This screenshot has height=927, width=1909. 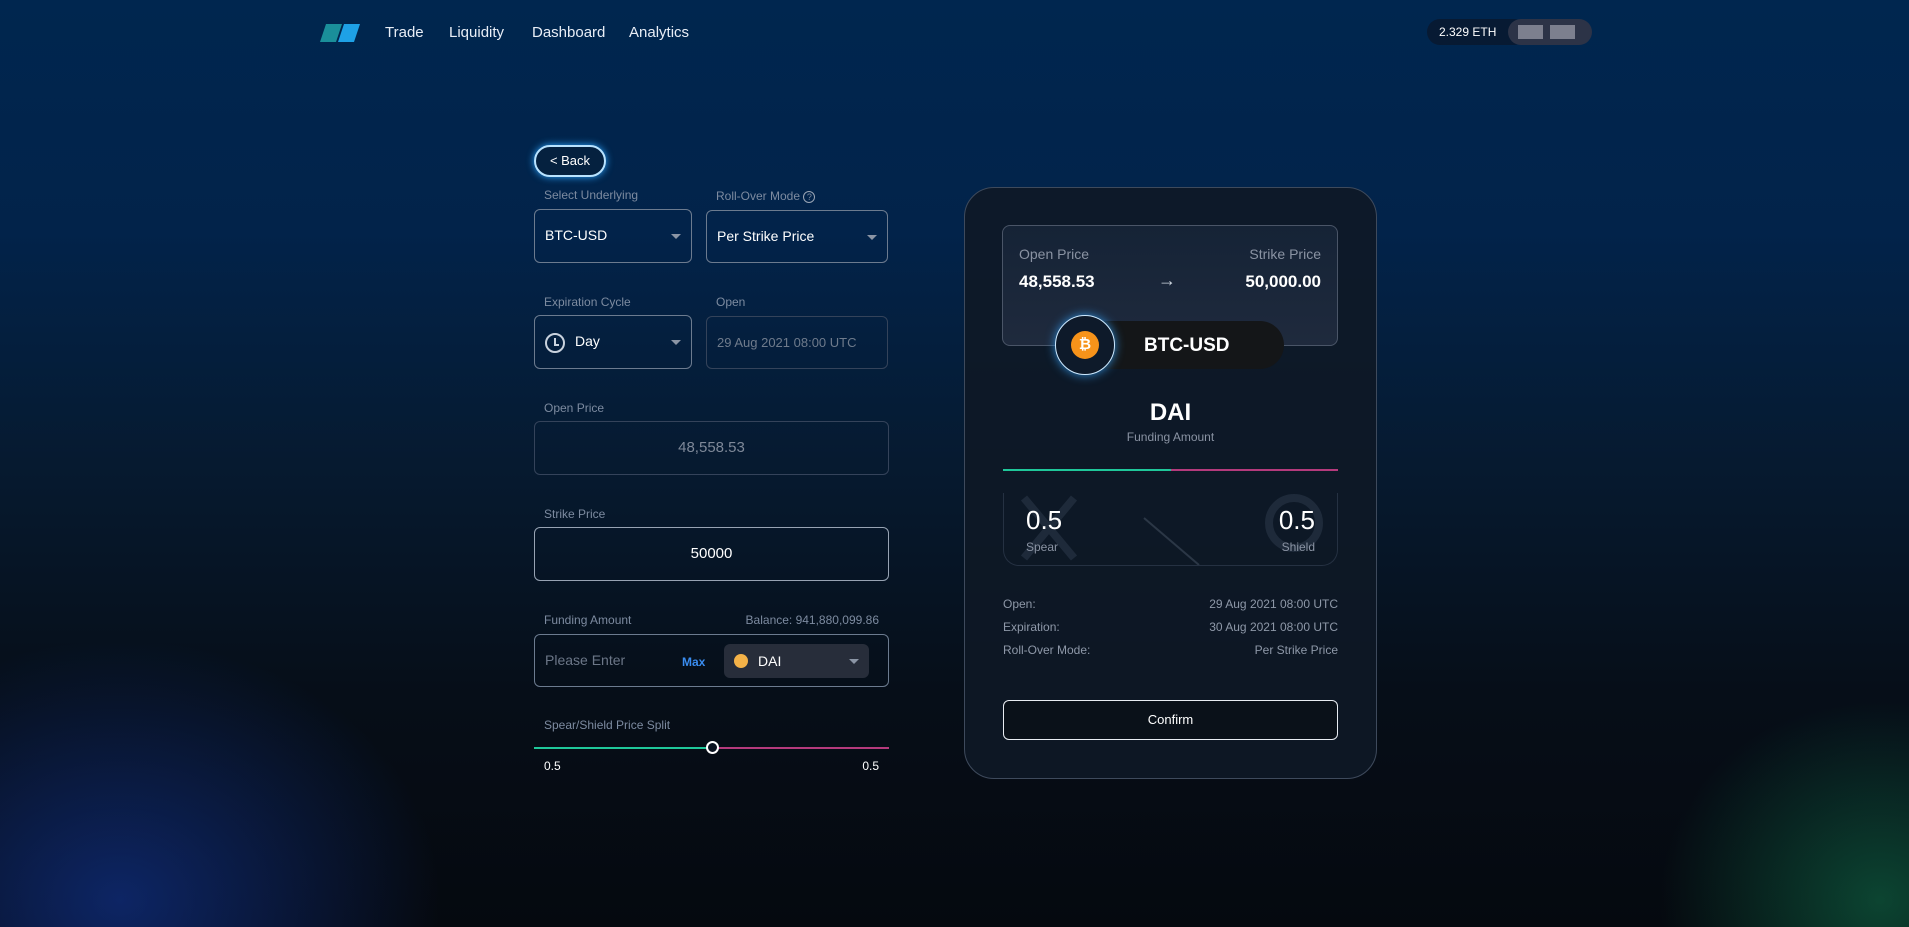 What do you see at coordinates (1170, 412) in the screenshot?
I see `summary-token: DAI` at bounding box center [1170, 412].